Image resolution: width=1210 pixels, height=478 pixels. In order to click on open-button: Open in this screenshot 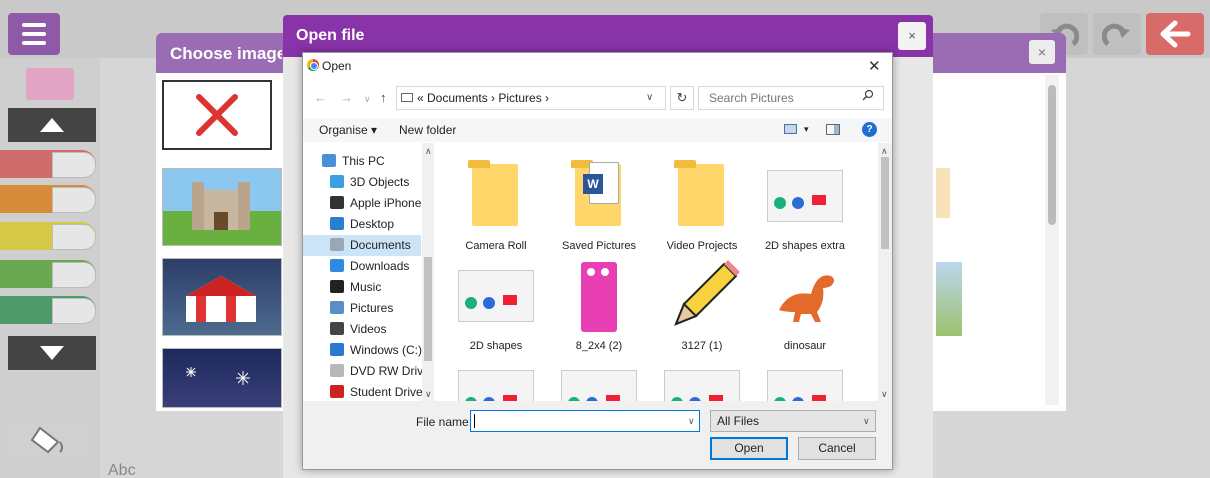, I will do `click(749, 448)`.